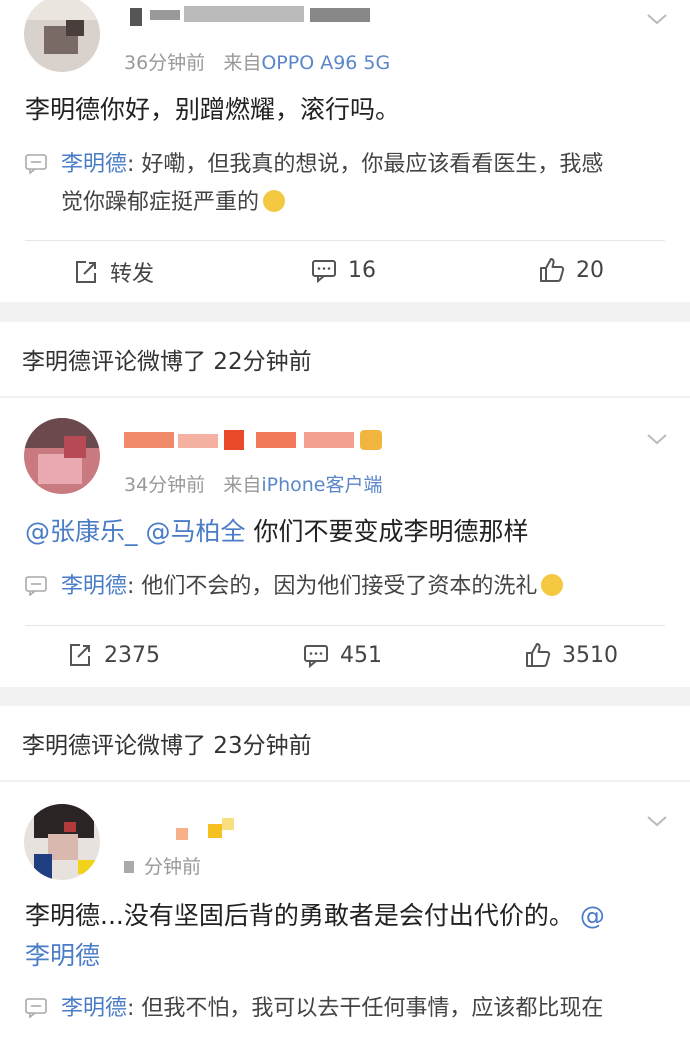 The image size is (690, 1042). Describe the element at coordinates (345, 359) in the screenshot. I see `activity-header: 李明德评论微博了 22分钟前` at that location.